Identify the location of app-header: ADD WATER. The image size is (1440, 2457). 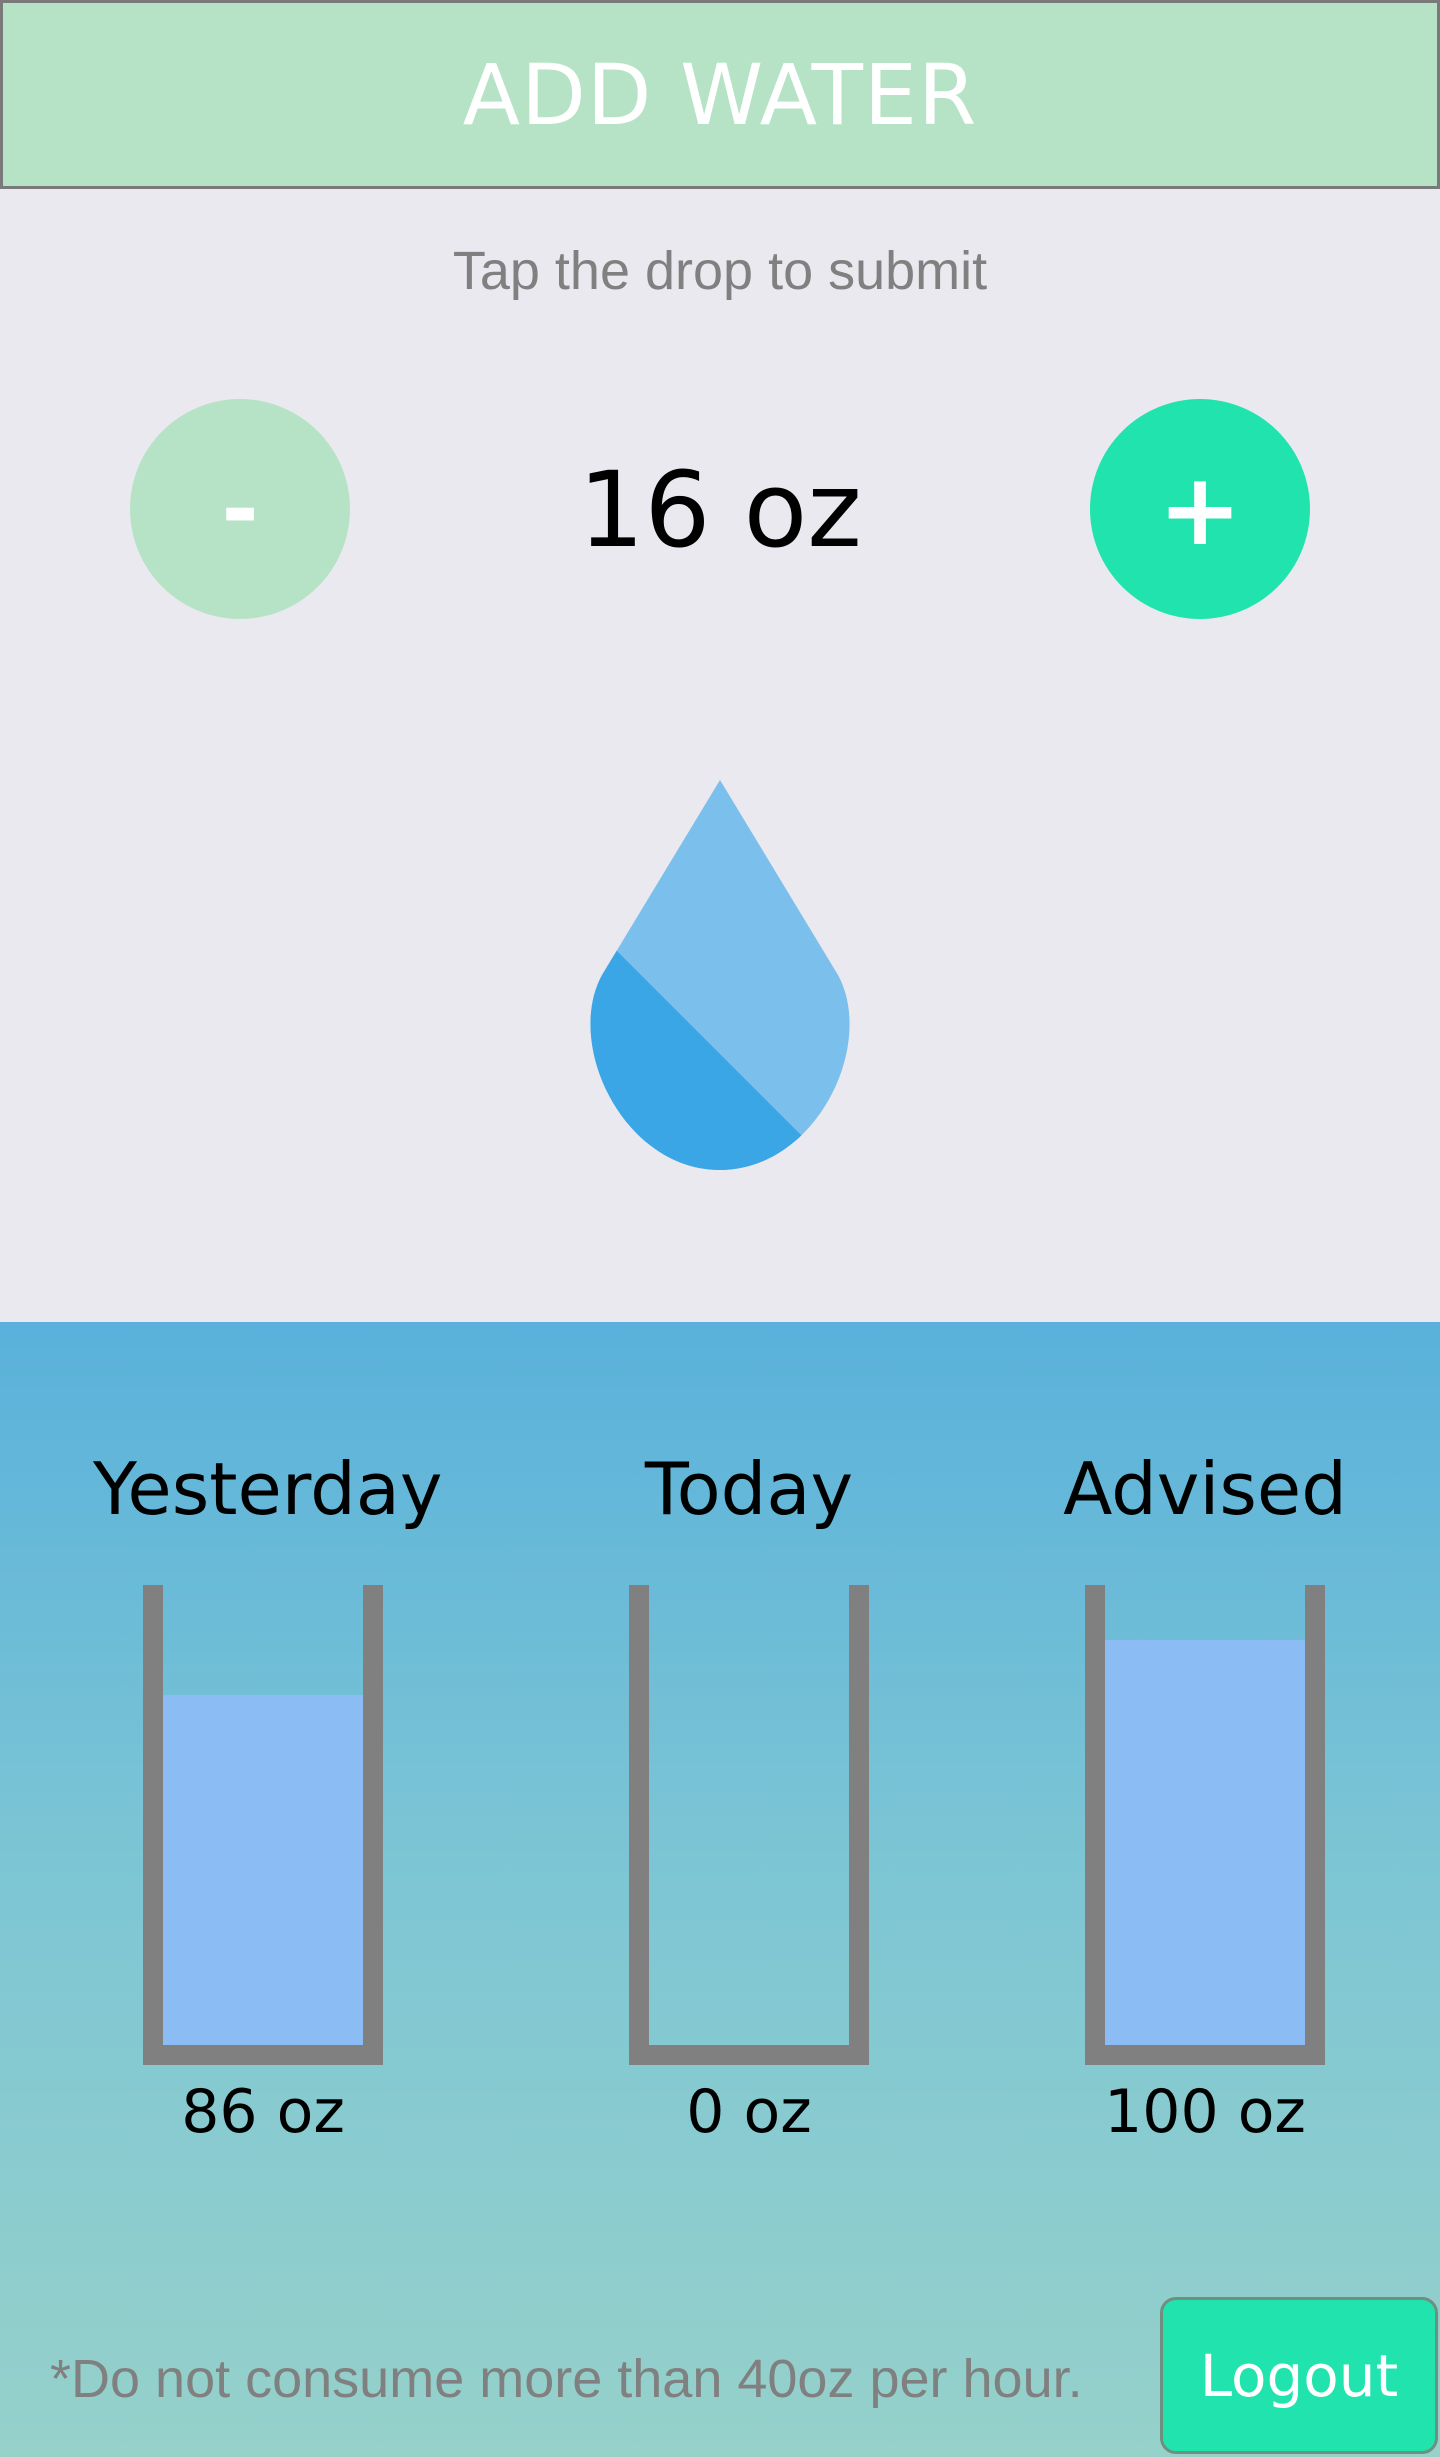
(720, 94).